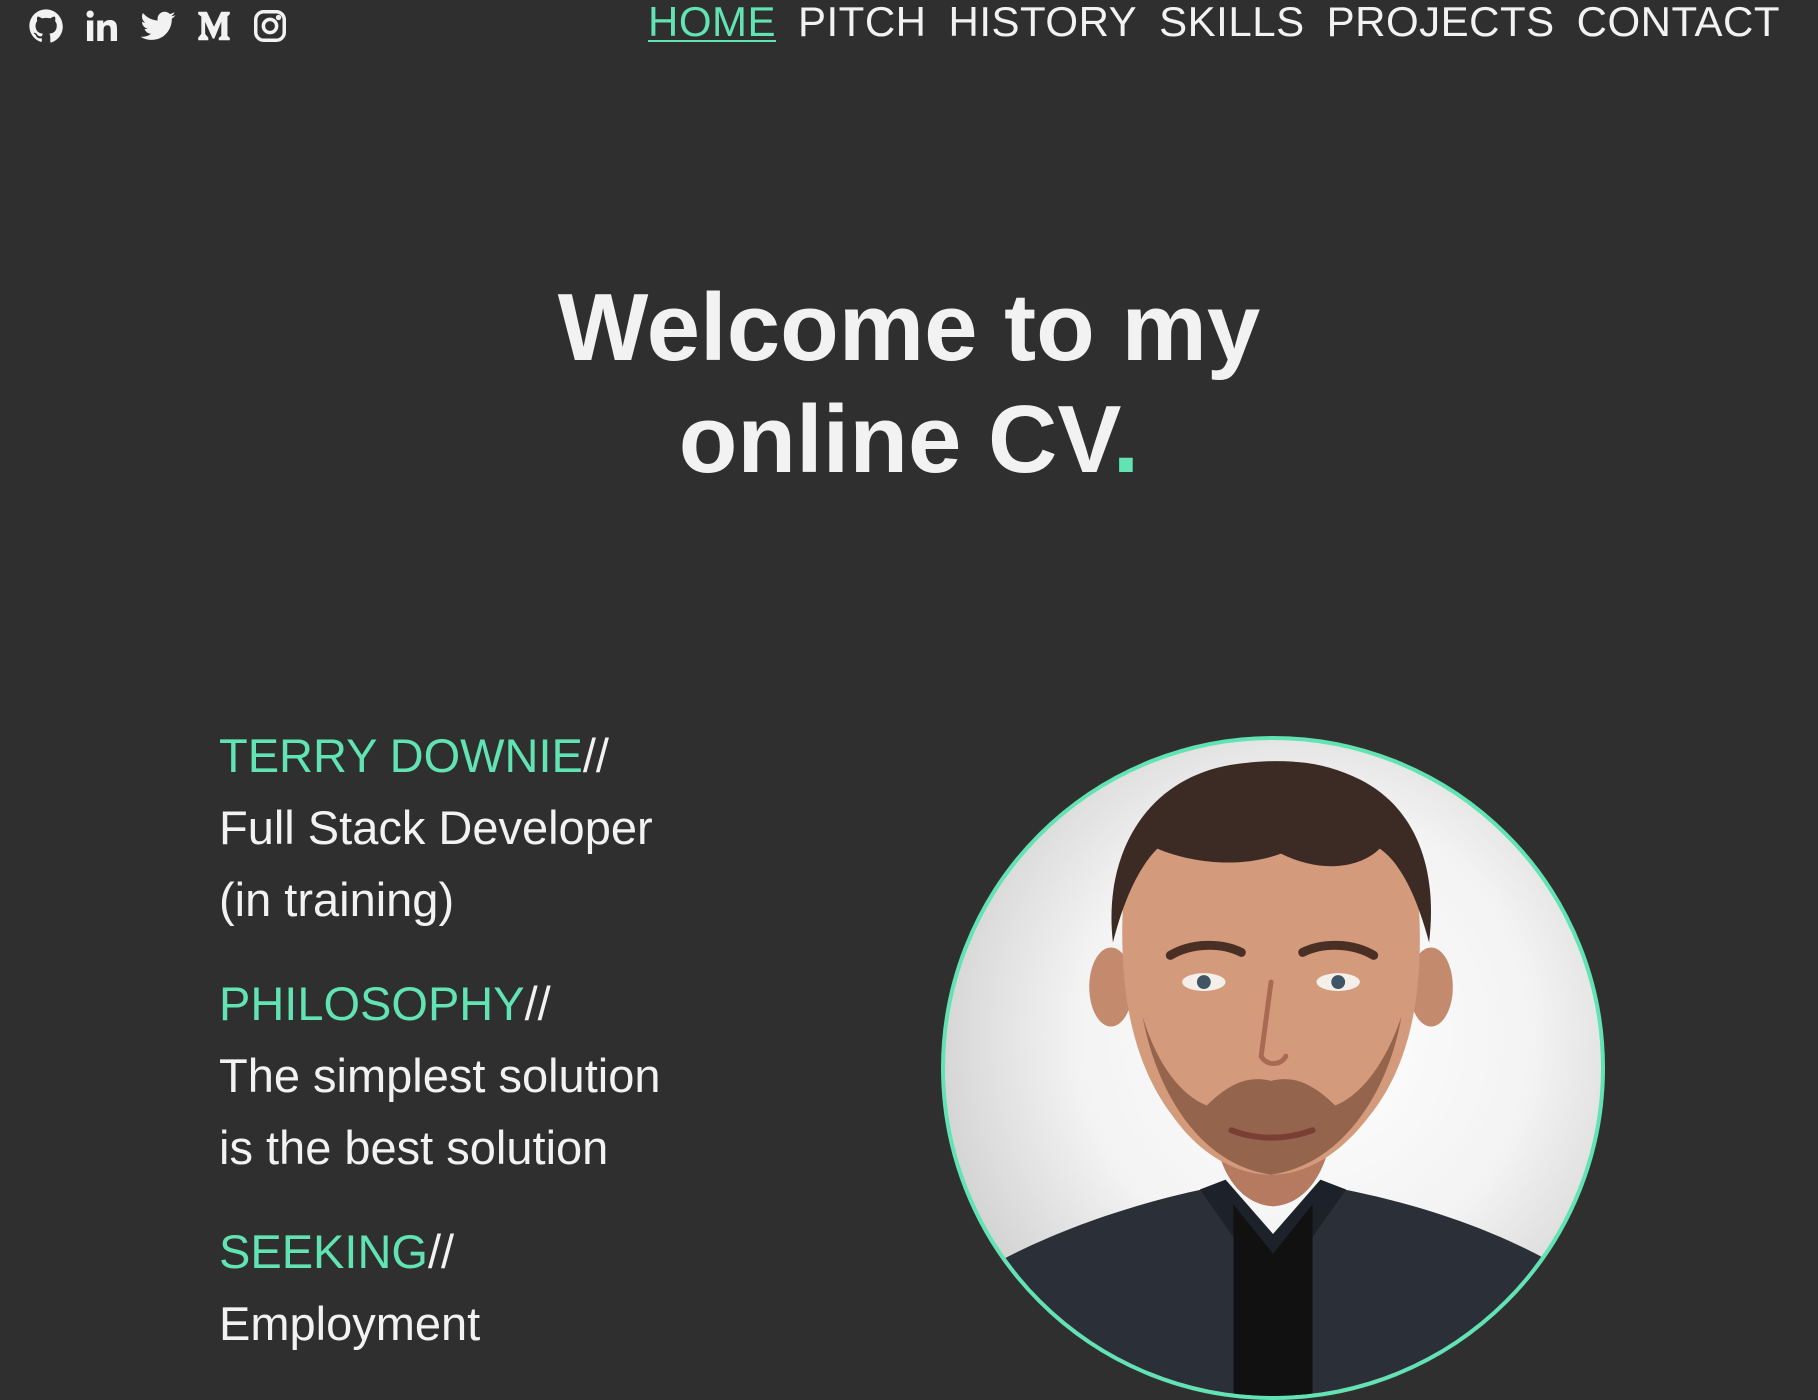  I want to click on nav-skills: SKILLS, so click(1231, 22).